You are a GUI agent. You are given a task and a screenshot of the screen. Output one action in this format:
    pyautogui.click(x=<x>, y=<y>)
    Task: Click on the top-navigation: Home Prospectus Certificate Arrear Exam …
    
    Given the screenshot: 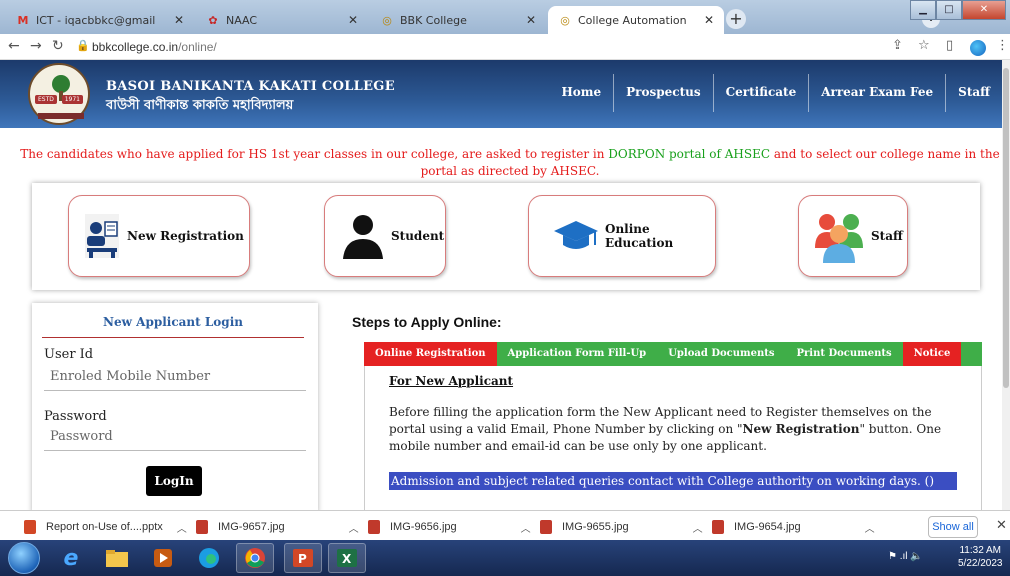 What is the action you would take?
    pyautogui.click(x=775, y=93)
    